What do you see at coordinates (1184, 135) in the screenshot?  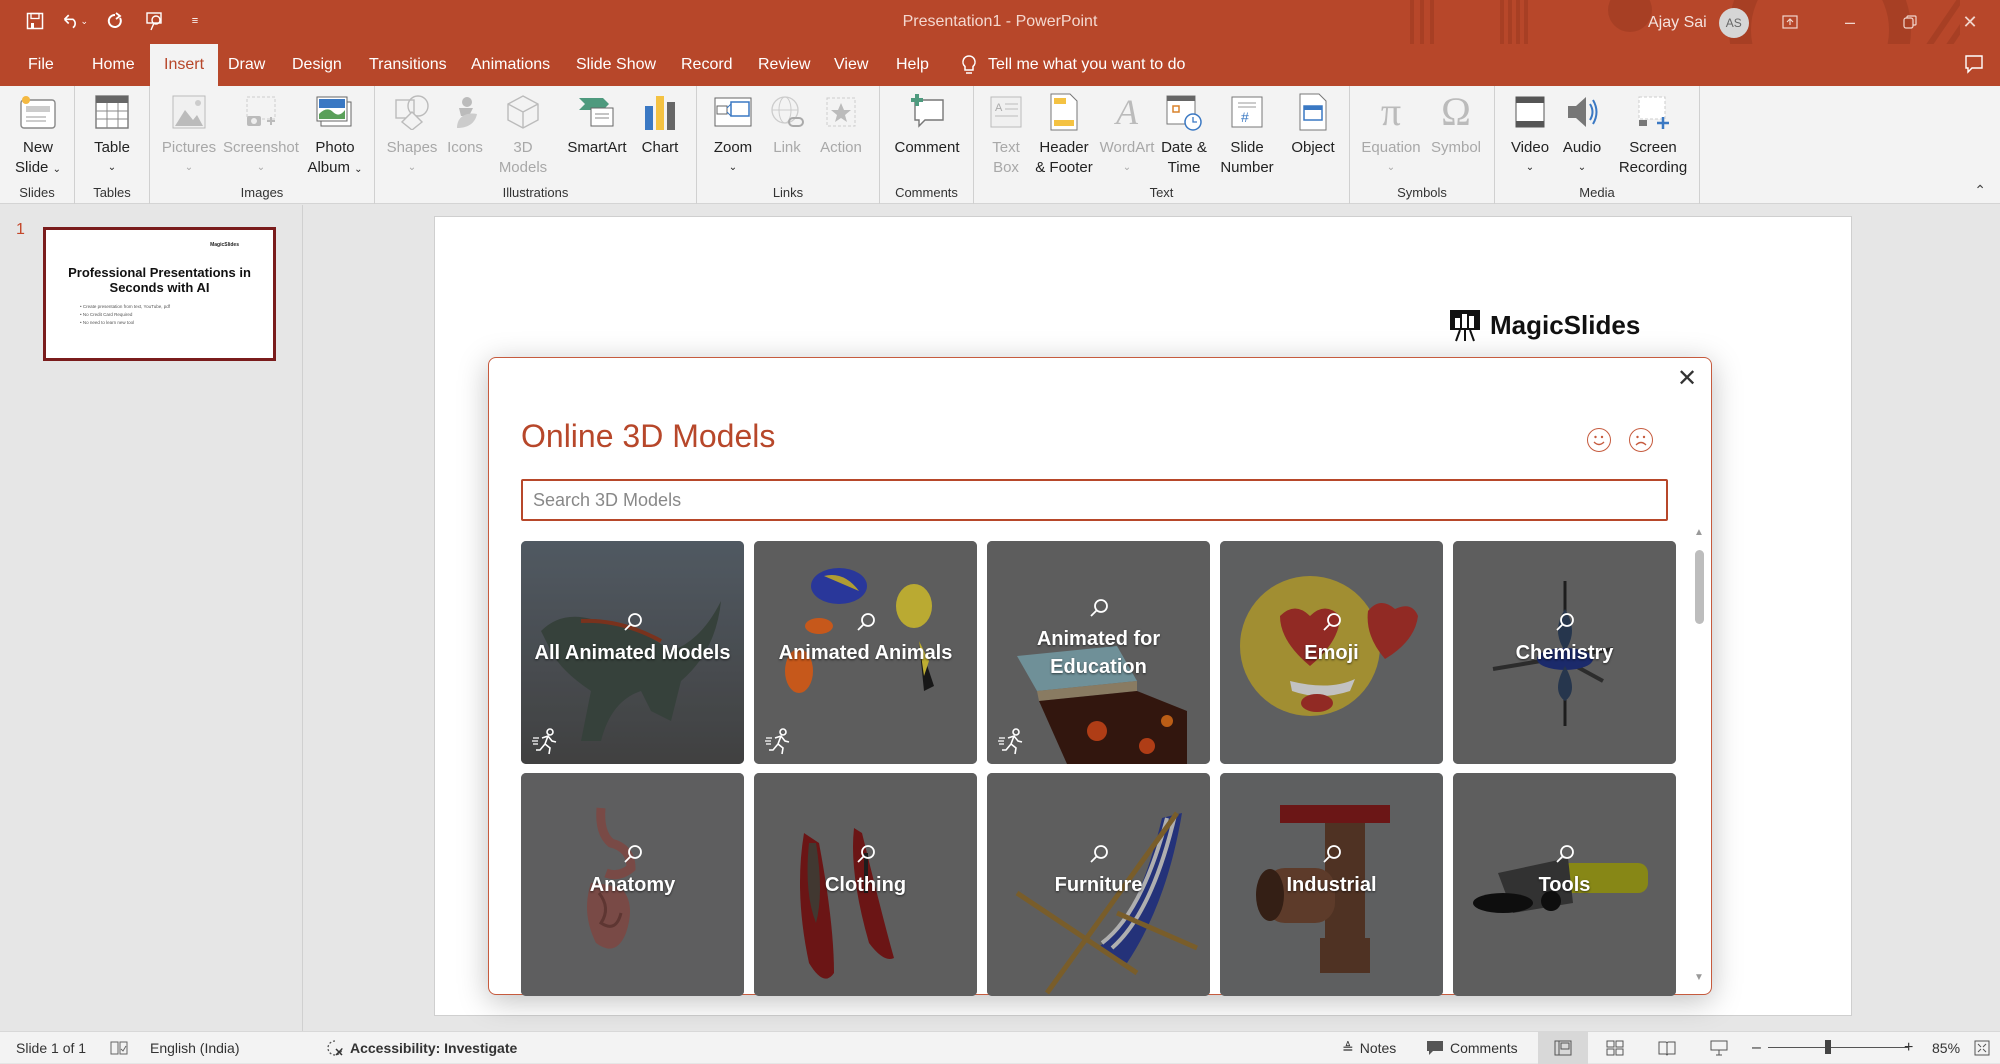 I see `date-time-button: Date & Time` at bounding box center [1184, 135].